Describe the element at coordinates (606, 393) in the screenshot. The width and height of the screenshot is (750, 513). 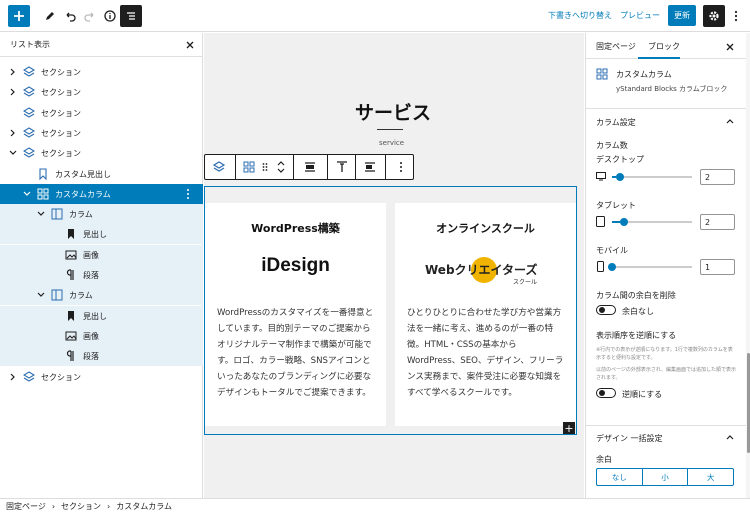
I see `reverse-toggle` at that location.